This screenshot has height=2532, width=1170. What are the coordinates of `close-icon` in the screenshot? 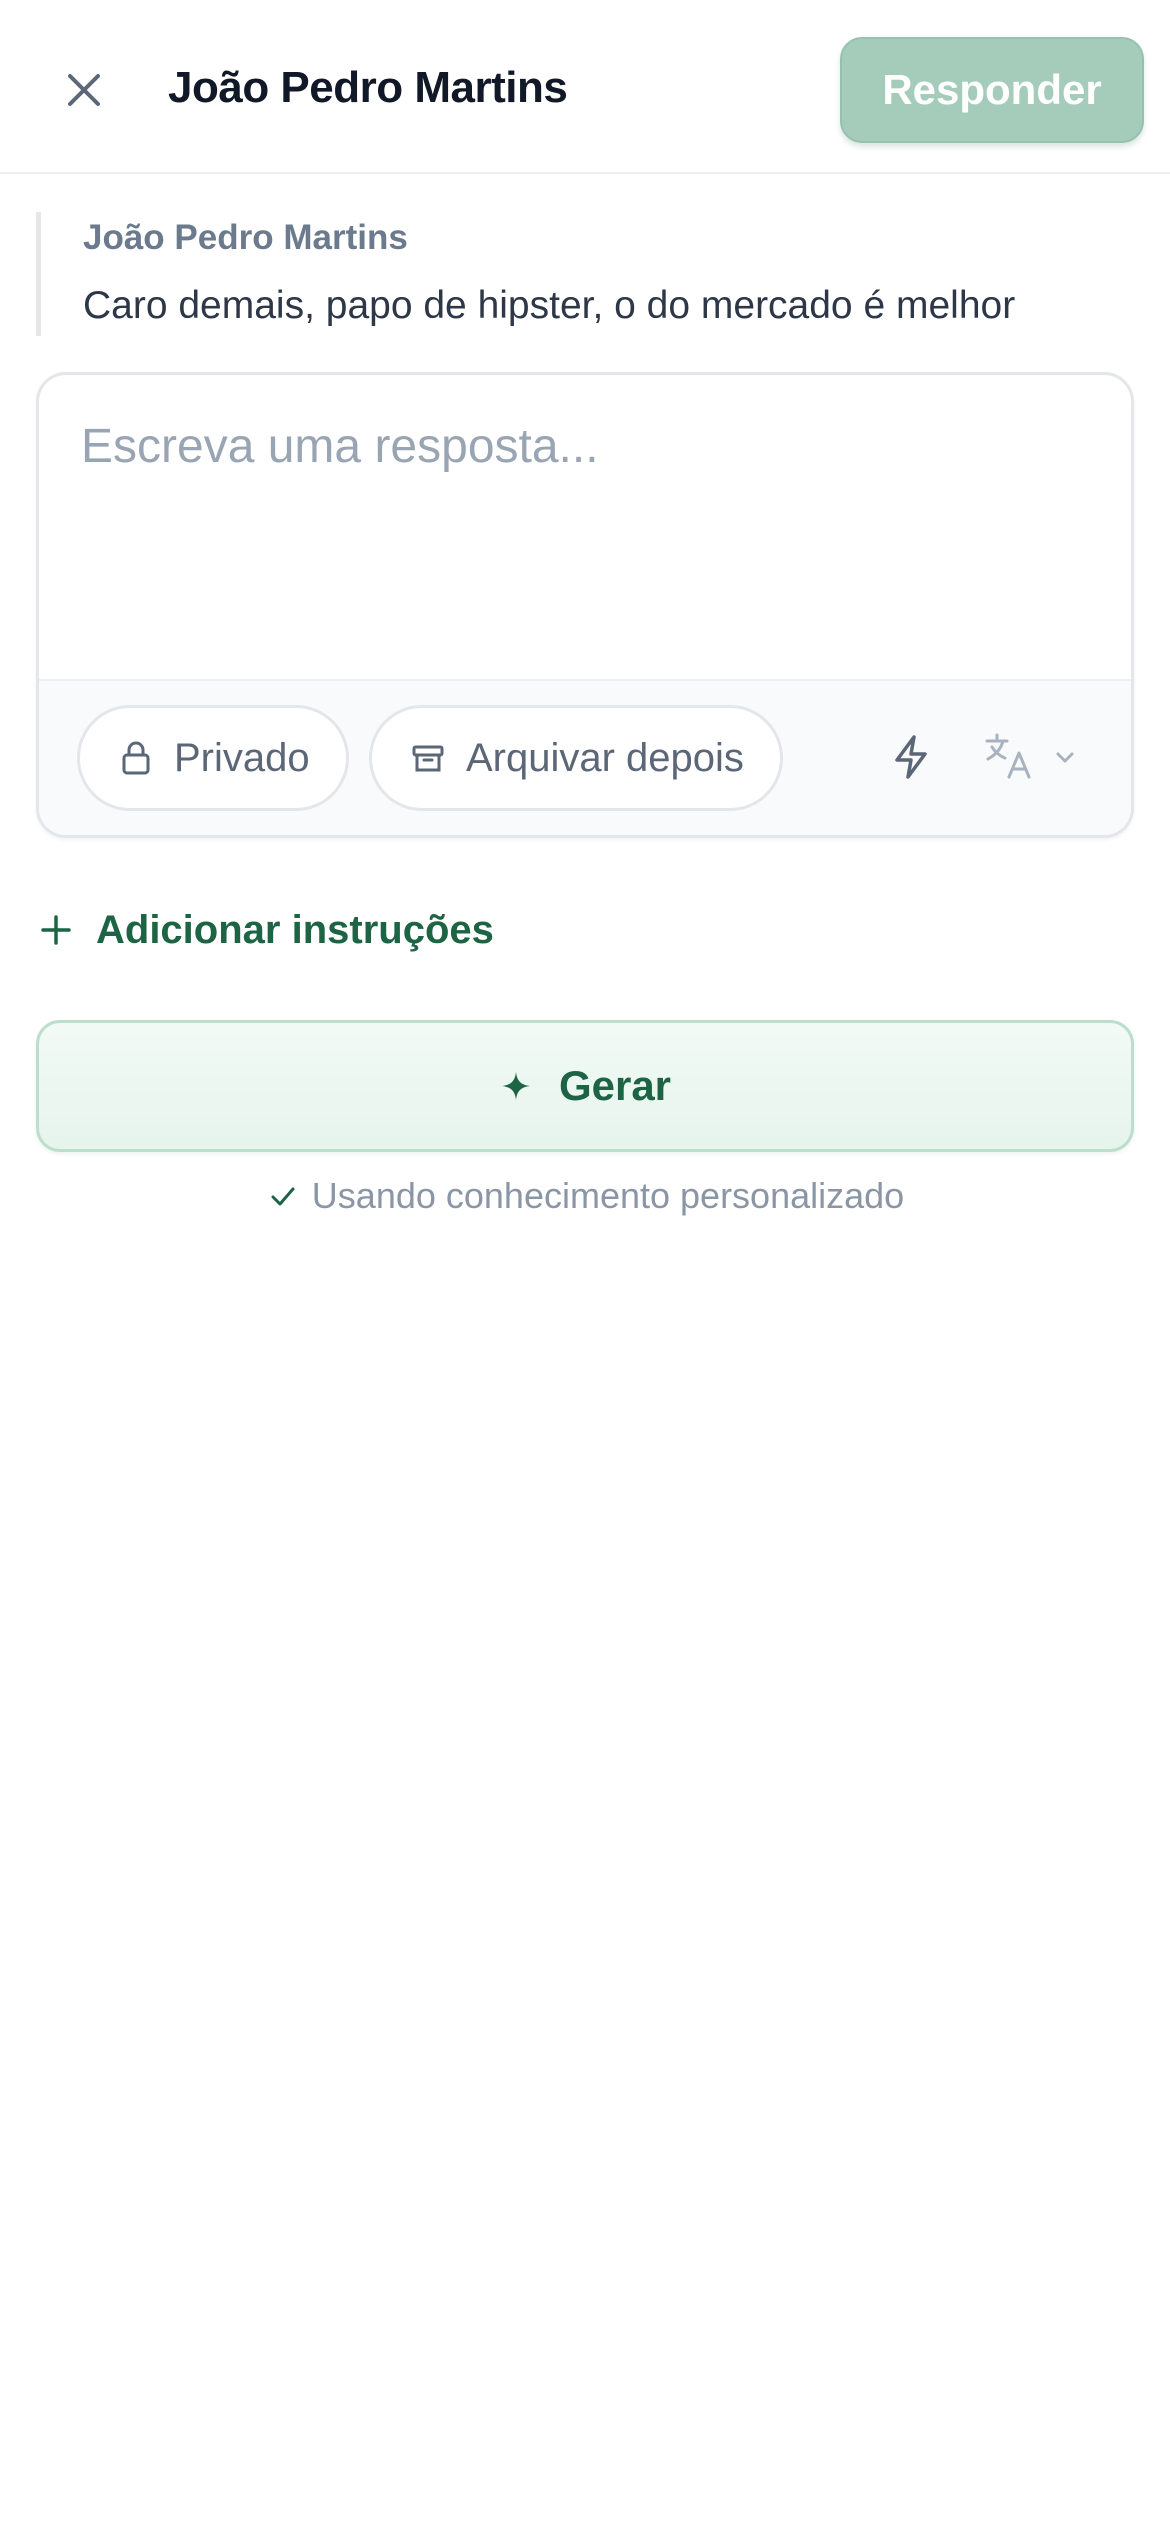 It's located at (84, 92).